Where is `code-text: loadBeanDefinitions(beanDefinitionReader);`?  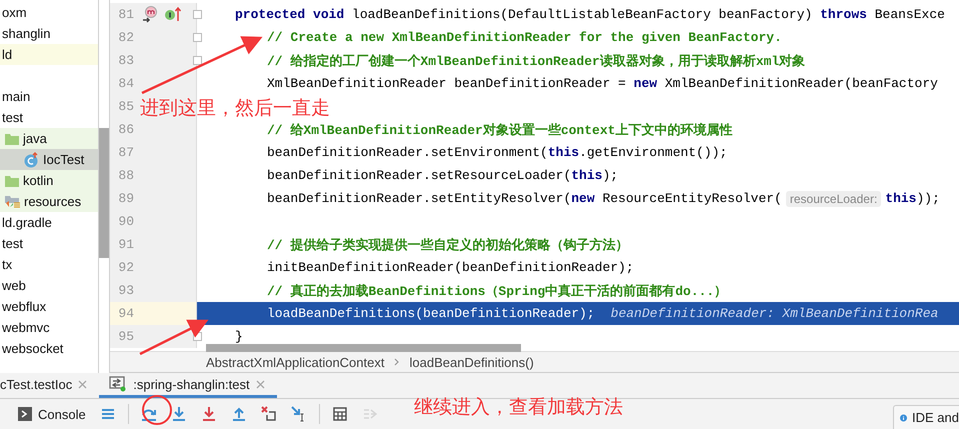
code-text: loadBeanDefinitions(beanDefinitionReader); is located at coordinates (431, 313).